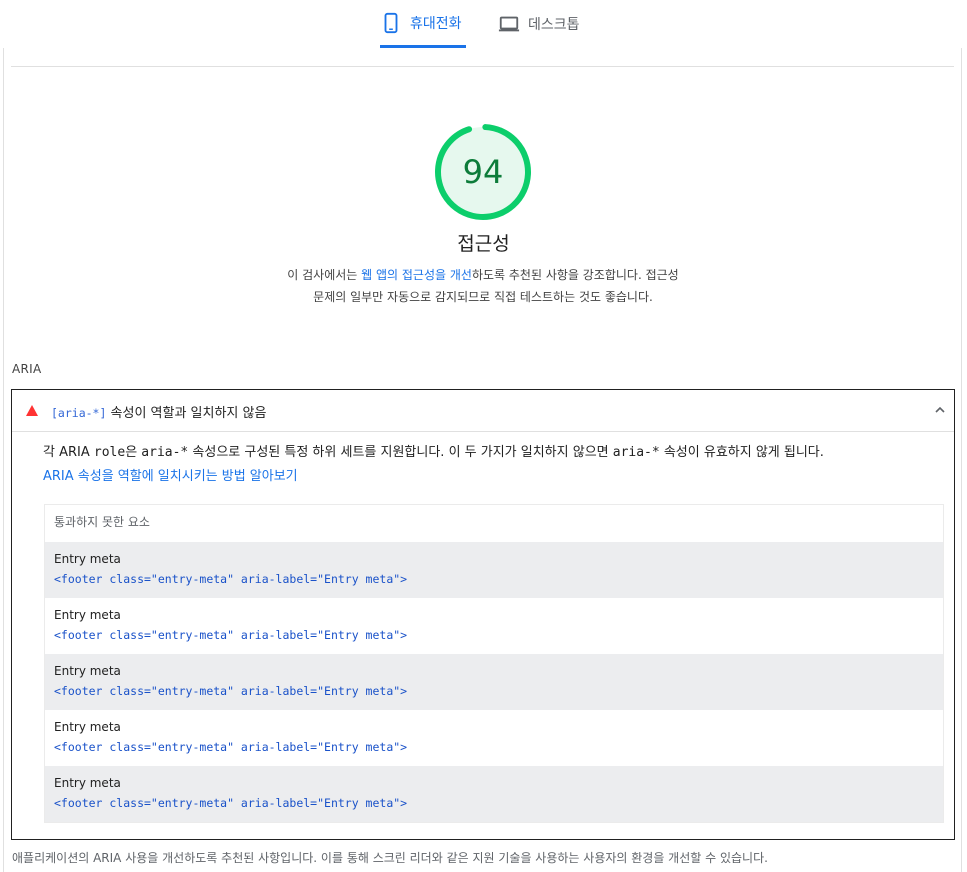 The width and height of the screenshot is (967, 872). I want to click on smartphone-icon, so click(391, 23).